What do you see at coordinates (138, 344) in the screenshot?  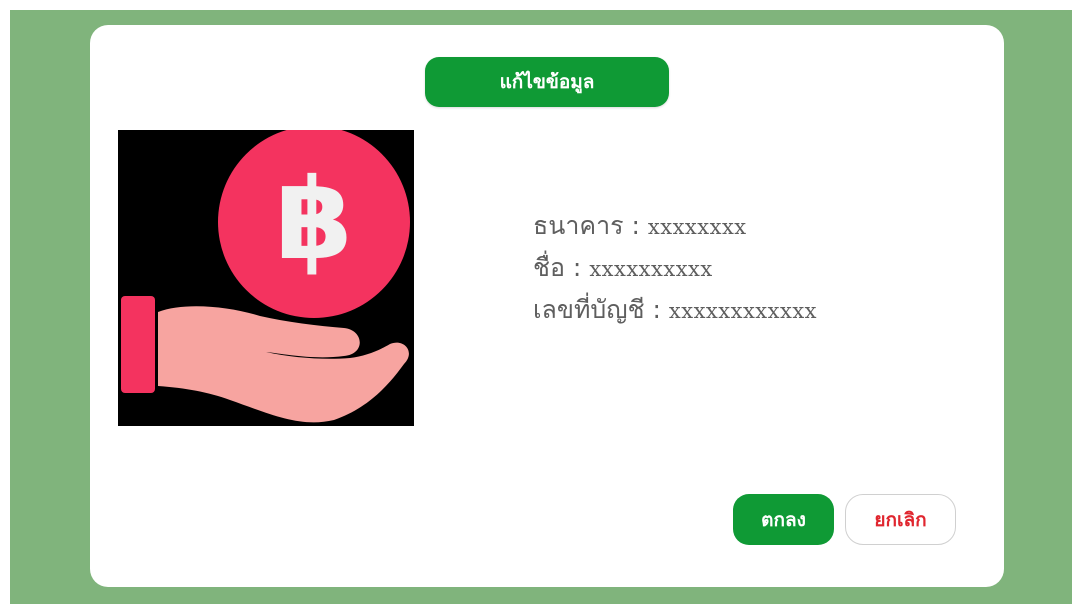 I see `sleeve-cuff` at bounding box center [138, 344].